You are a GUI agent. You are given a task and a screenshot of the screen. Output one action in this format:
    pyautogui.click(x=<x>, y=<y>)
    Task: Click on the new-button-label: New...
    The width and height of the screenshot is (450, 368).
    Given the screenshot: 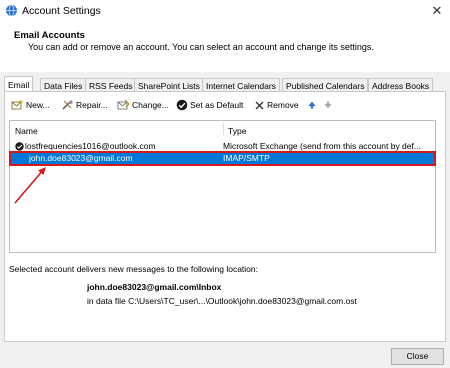 What is the action you would take?
    pyautogui.click(x=38, y=105)
    